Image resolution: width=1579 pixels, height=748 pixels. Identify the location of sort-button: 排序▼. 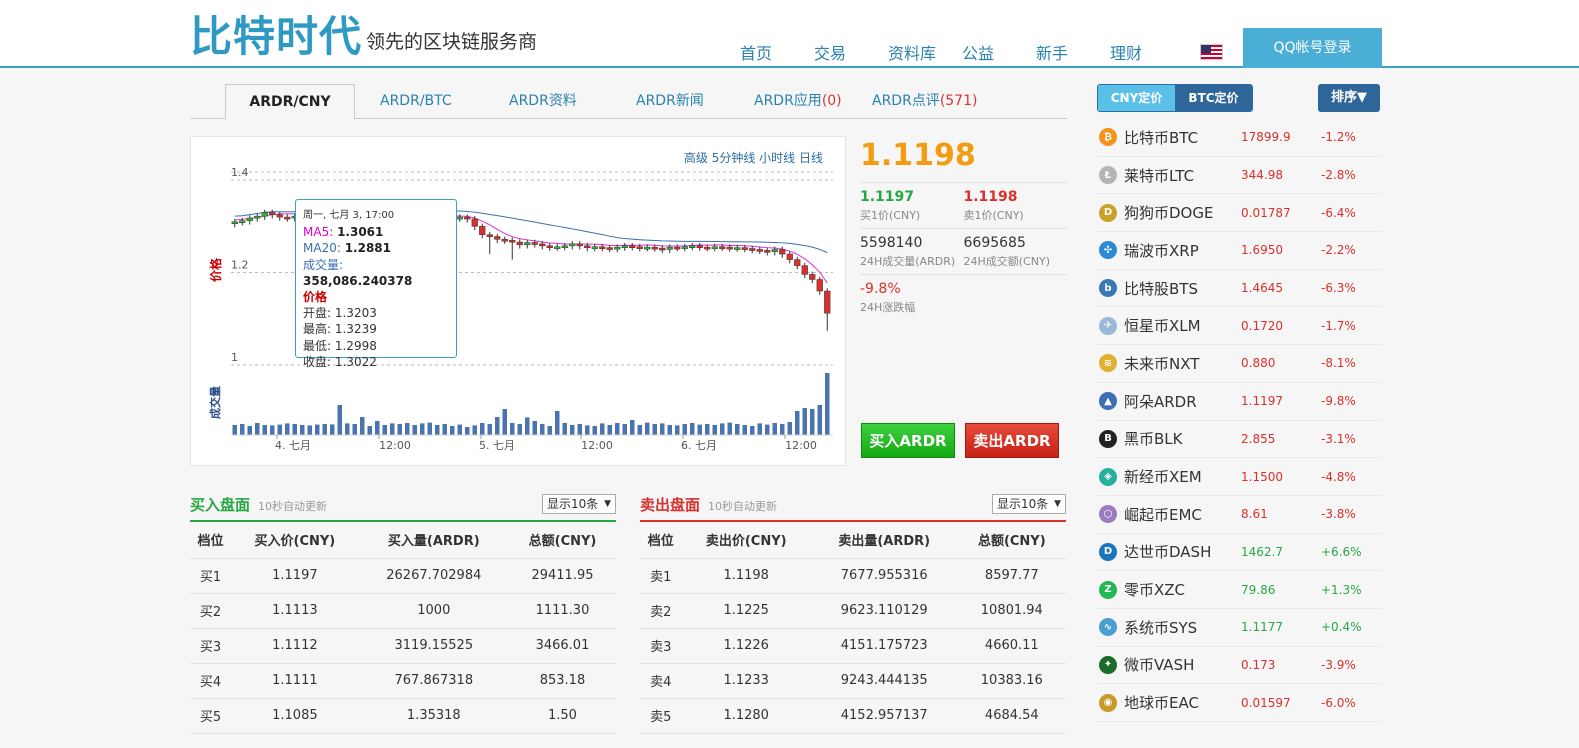
(1349, 98).